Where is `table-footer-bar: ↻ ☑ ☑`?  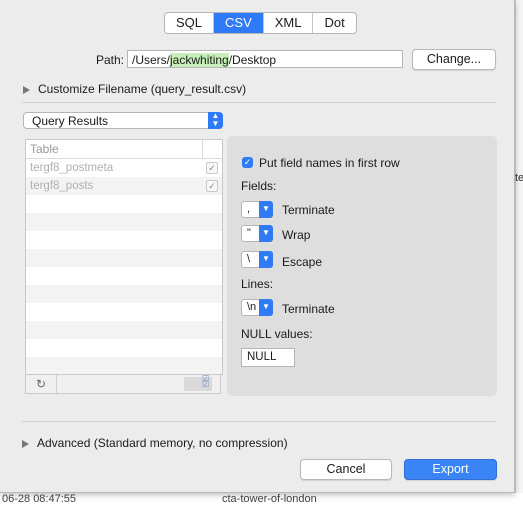 table-footer-bar: ↻ ☑ ☑ is located at coordinates (123, 384).